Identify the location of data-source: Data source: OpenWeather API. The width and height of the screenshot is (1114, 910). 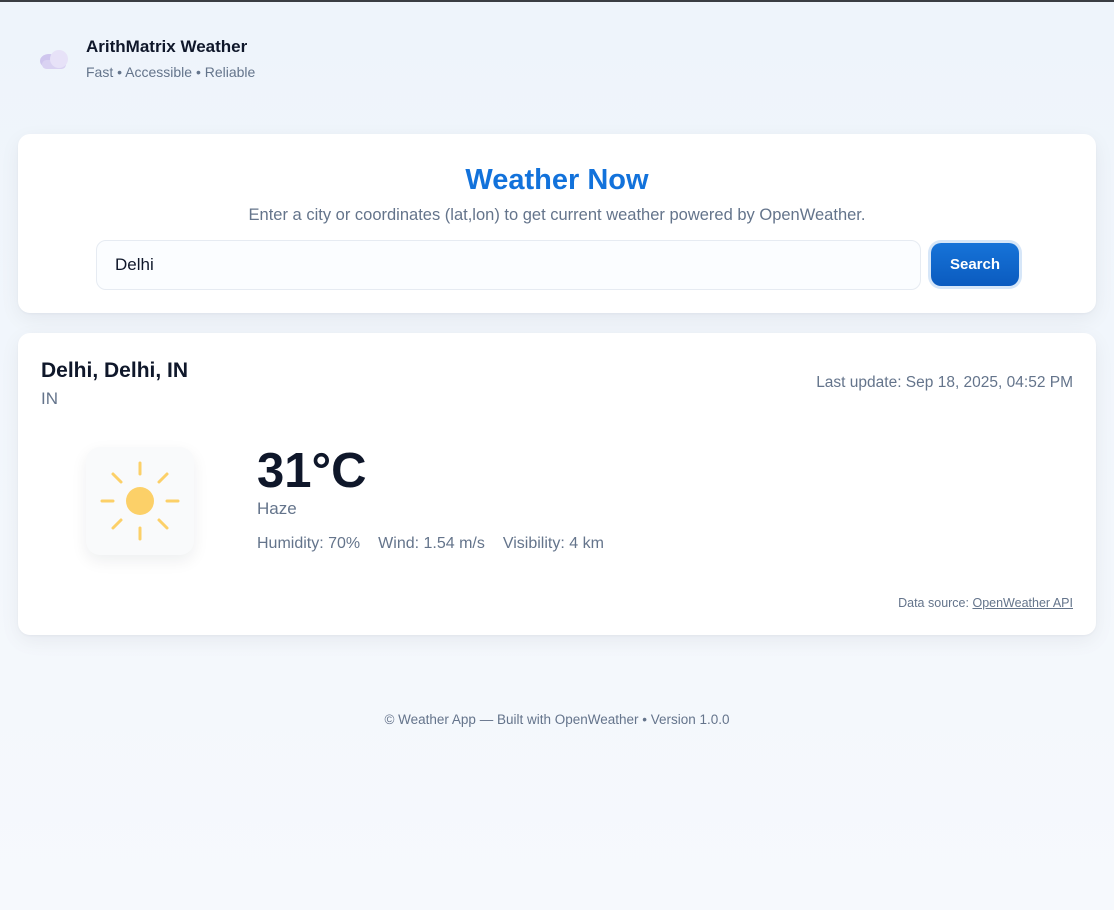
(985, 603).